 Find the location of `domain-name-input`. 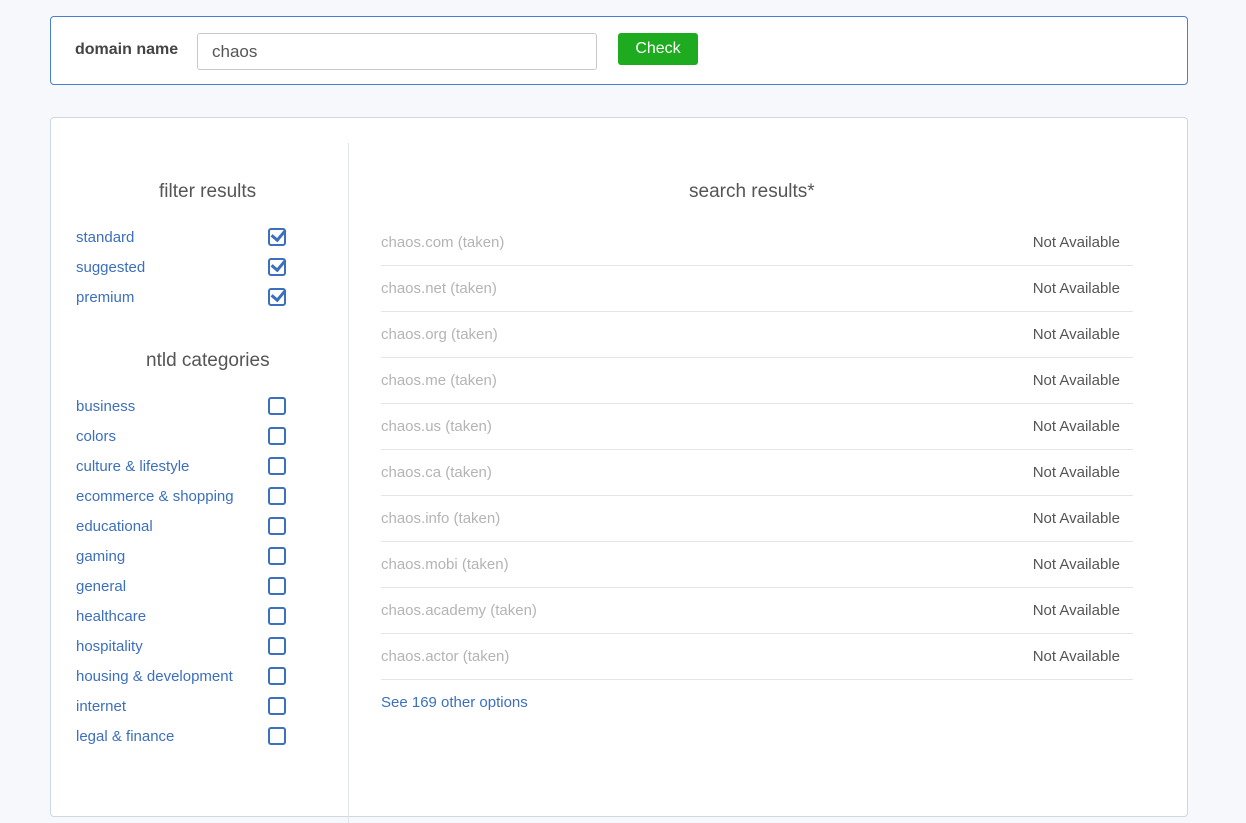

domain-name-input is located at coordinates (397, 51).